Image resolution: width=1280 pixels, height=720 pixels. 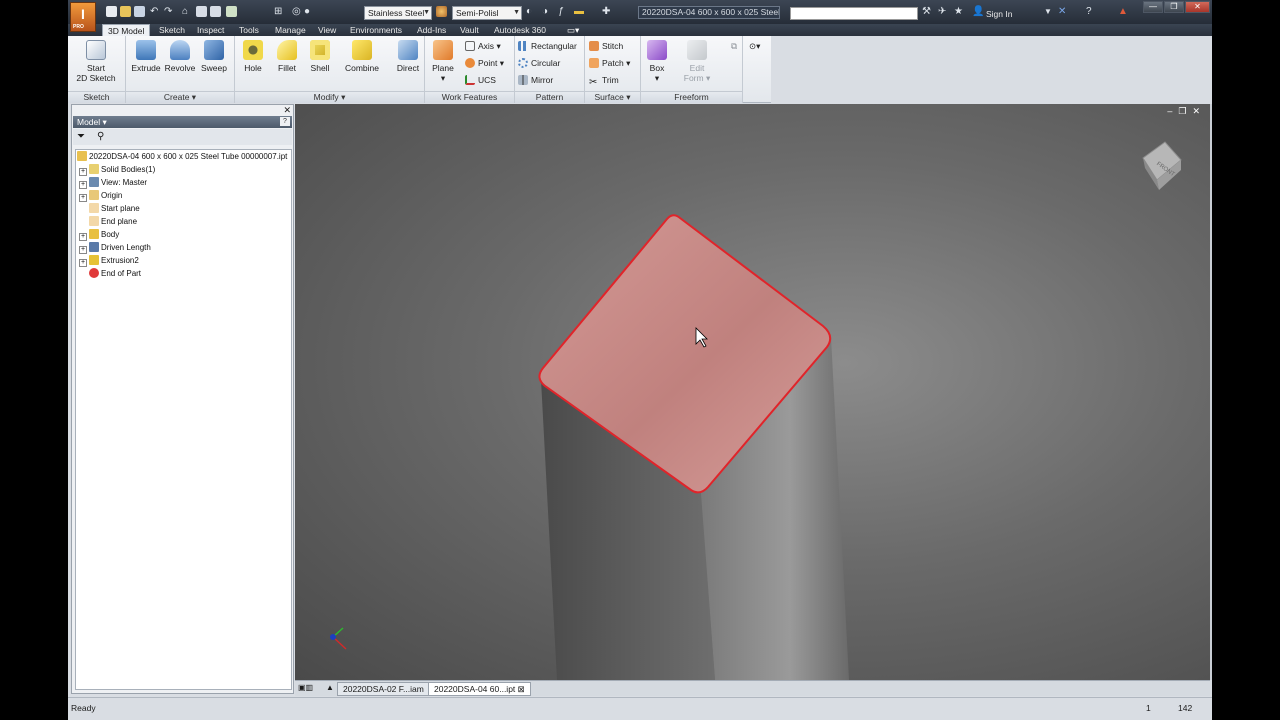 I want to click on add-icon: ✚, so click(x=606, y=12).